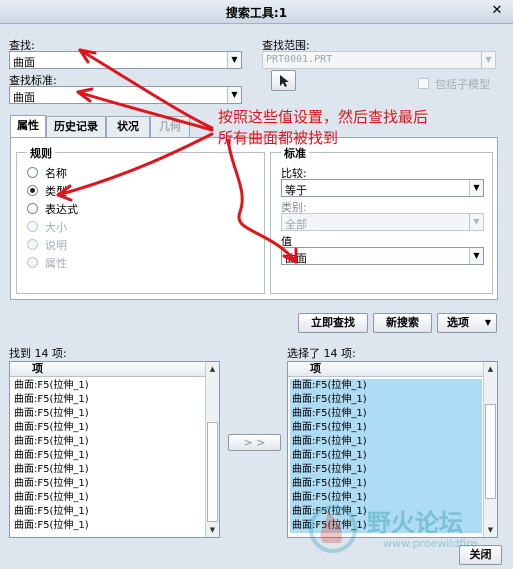  I want to click on options-button: 选项 ▼, so click(467, 323).